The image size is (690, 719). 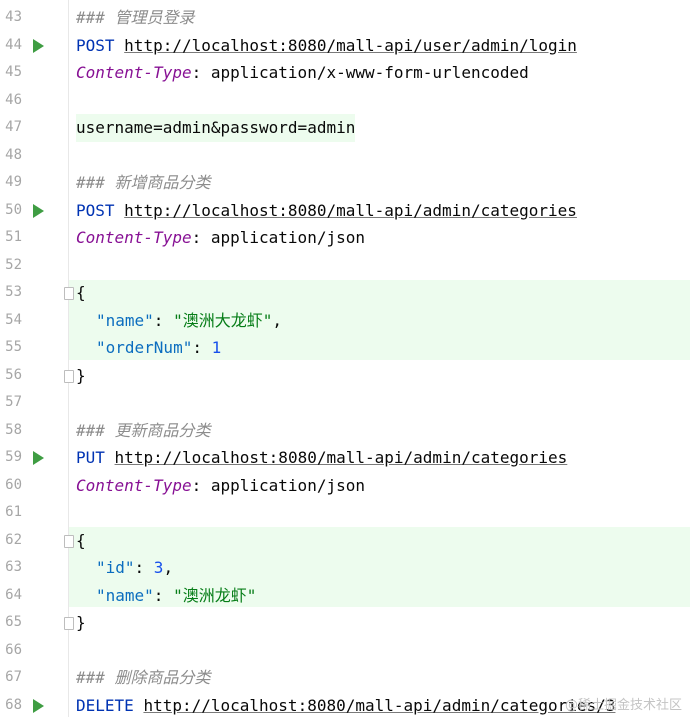 I want to click on code-line: 62 {, so click(x=345, y=541).